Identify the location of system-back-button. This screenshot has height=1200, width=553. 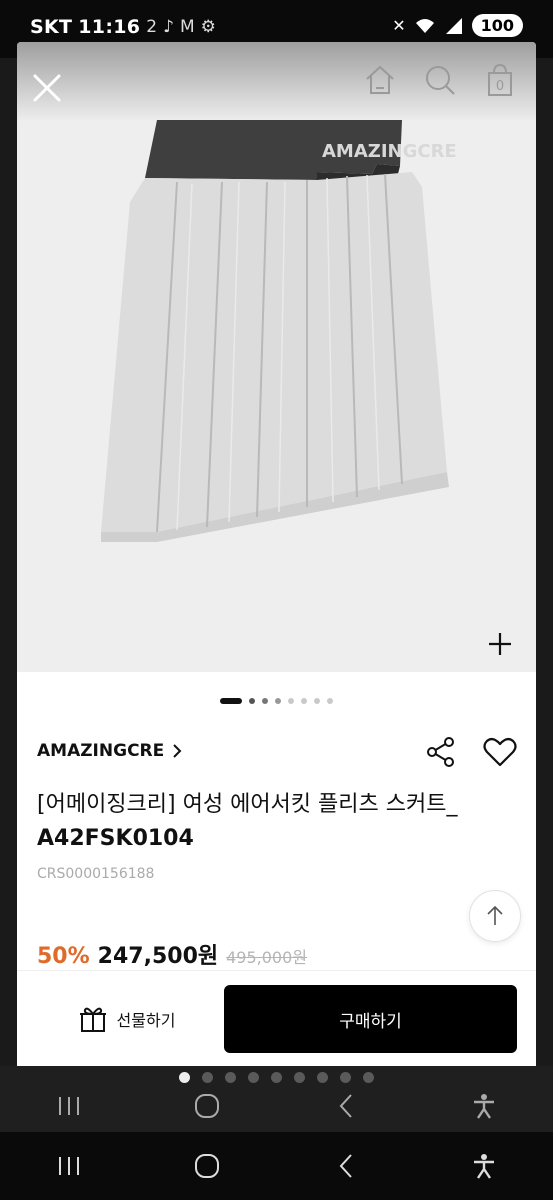
(346, 1166).